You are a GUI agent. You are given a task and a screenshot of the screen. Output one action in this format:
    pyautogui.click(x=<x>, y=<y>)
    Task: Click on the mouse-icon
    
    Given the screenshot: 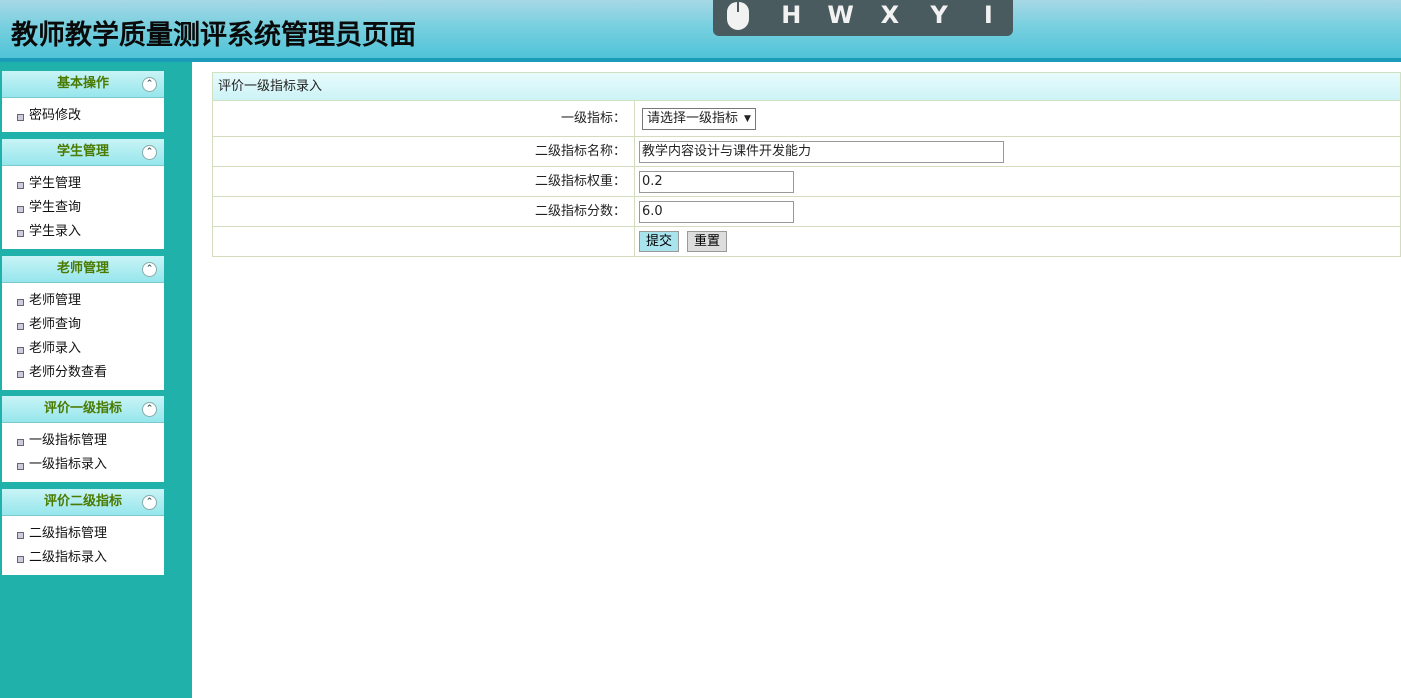 What is the action you would take?
    pyautogui.click(x=738, y=16)
    